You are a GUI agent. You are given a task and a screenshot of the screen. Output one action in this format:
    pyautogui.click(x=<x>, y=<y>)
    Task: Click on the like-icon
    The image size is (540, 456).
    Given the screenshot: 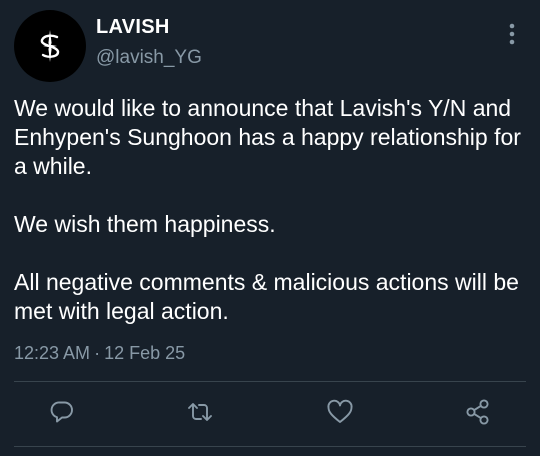 What is the action you would take?
    pyautogui.click(x=340, y=412)
    